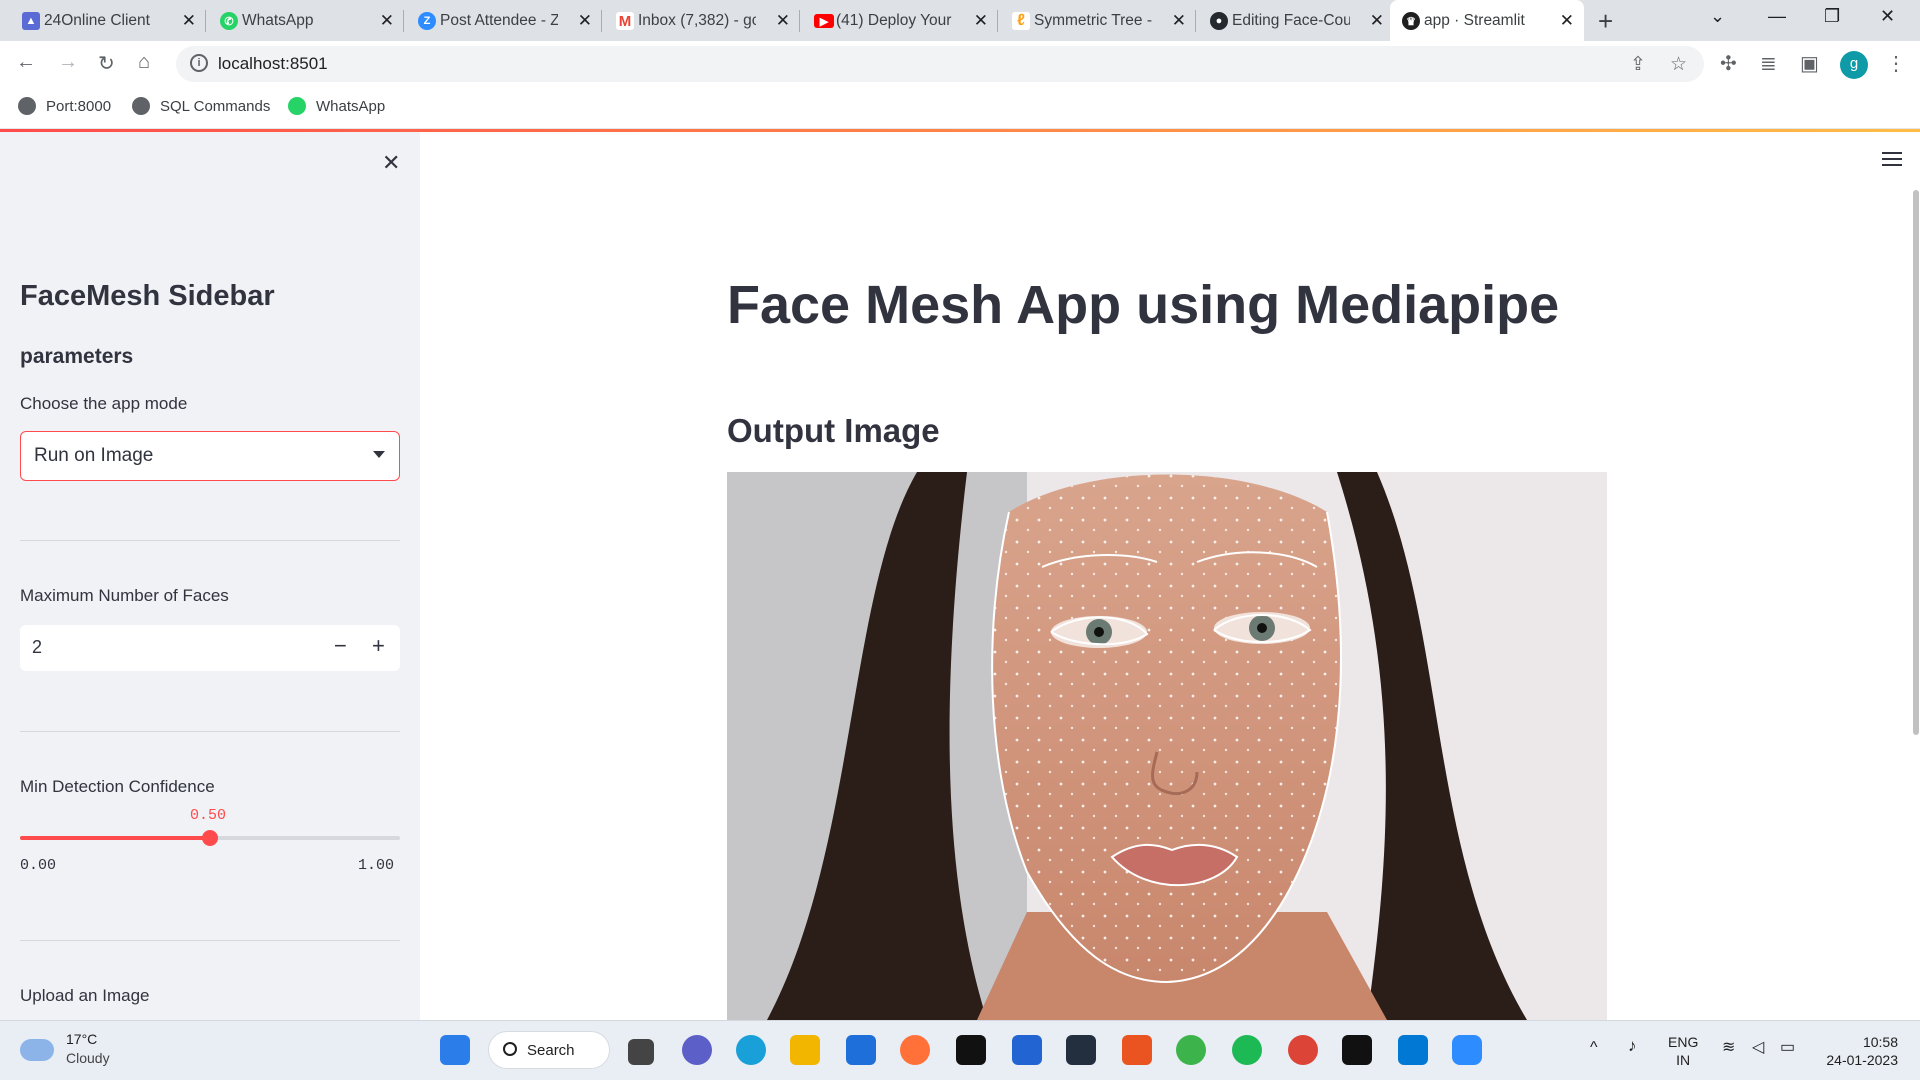 This screenshot has height=1080, width=1920. I want to click on tab-separator, so click(205, 21).